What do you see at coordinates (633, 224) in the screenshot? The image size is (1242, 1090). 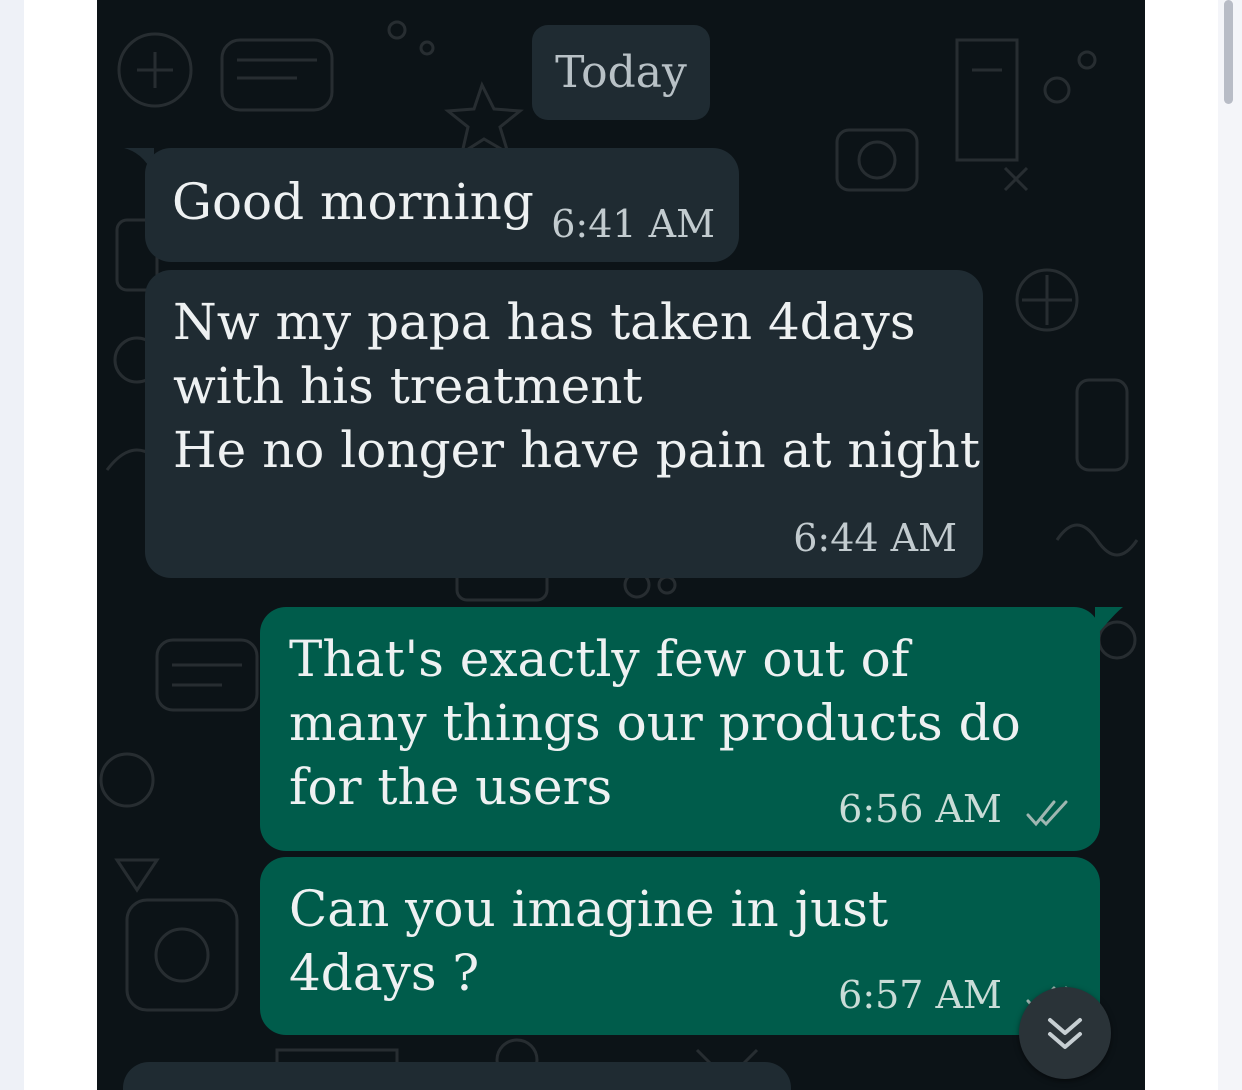 I see `message-time: 6:41 AM` at bounding box center [633, 224].